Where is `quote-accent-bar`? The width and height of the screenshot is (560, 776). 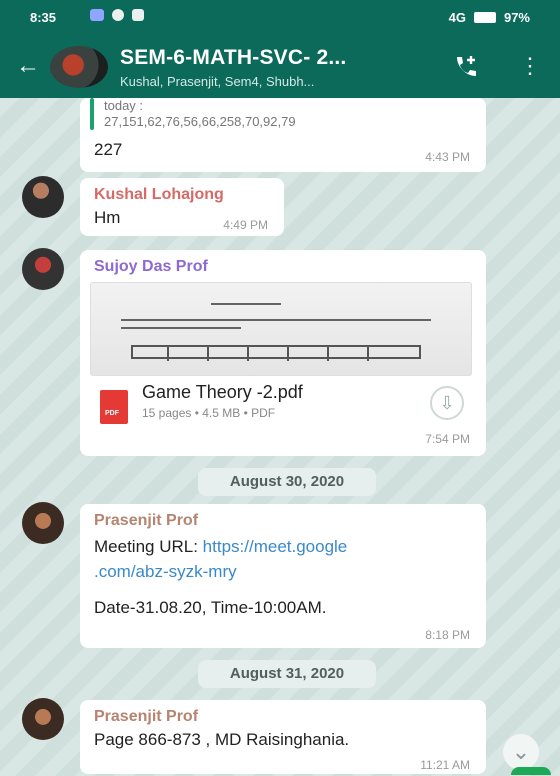 quote-accent-bar is located at coordinates (92, 114).